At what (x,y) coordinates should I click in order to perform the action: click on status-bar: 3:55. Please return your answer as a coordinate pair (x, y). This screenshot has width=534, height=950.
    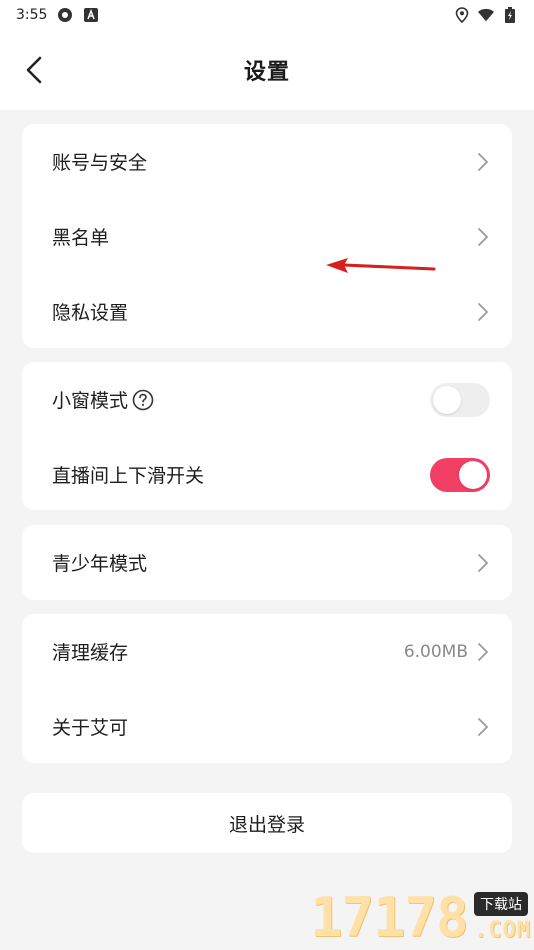
    Looking at the image, I should click on (267, 15).